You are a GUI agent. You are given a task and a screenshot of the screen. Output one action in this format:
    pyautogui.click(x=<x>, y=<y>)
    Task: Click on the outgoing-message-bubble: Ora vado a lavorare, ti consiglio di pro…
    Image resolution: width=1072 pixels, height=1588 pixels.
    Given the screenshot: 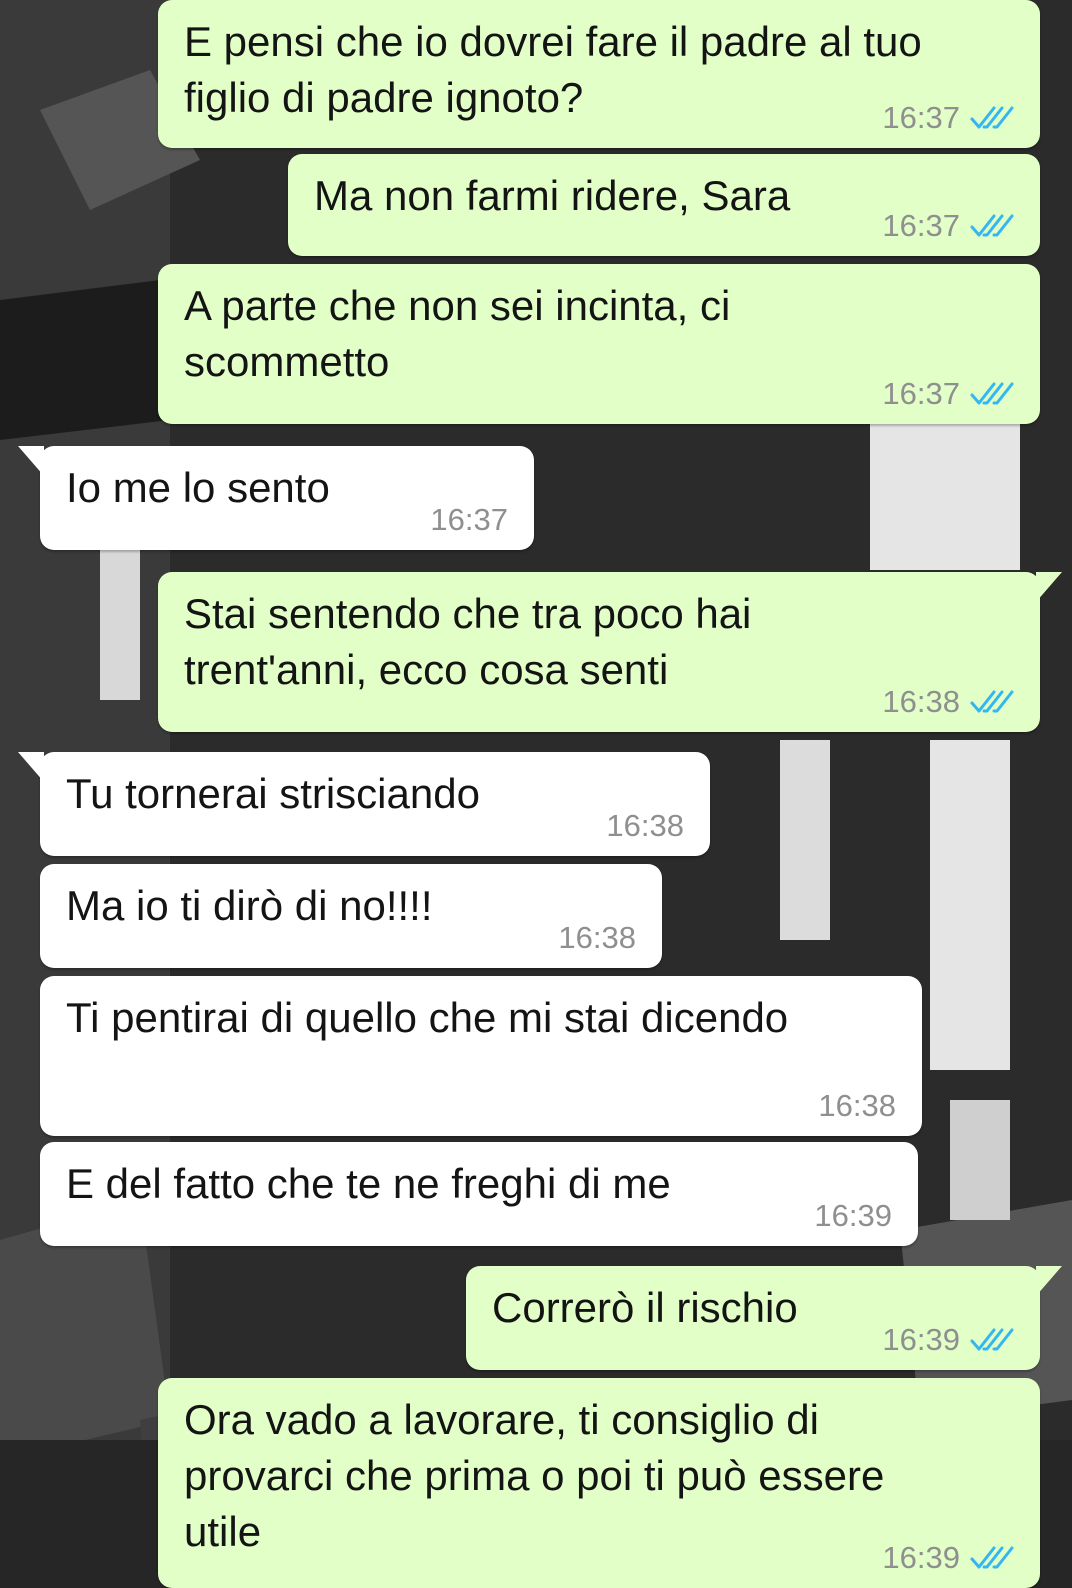 What is the action you would take?
    pyautogui.click(x=599, y=1483)
    